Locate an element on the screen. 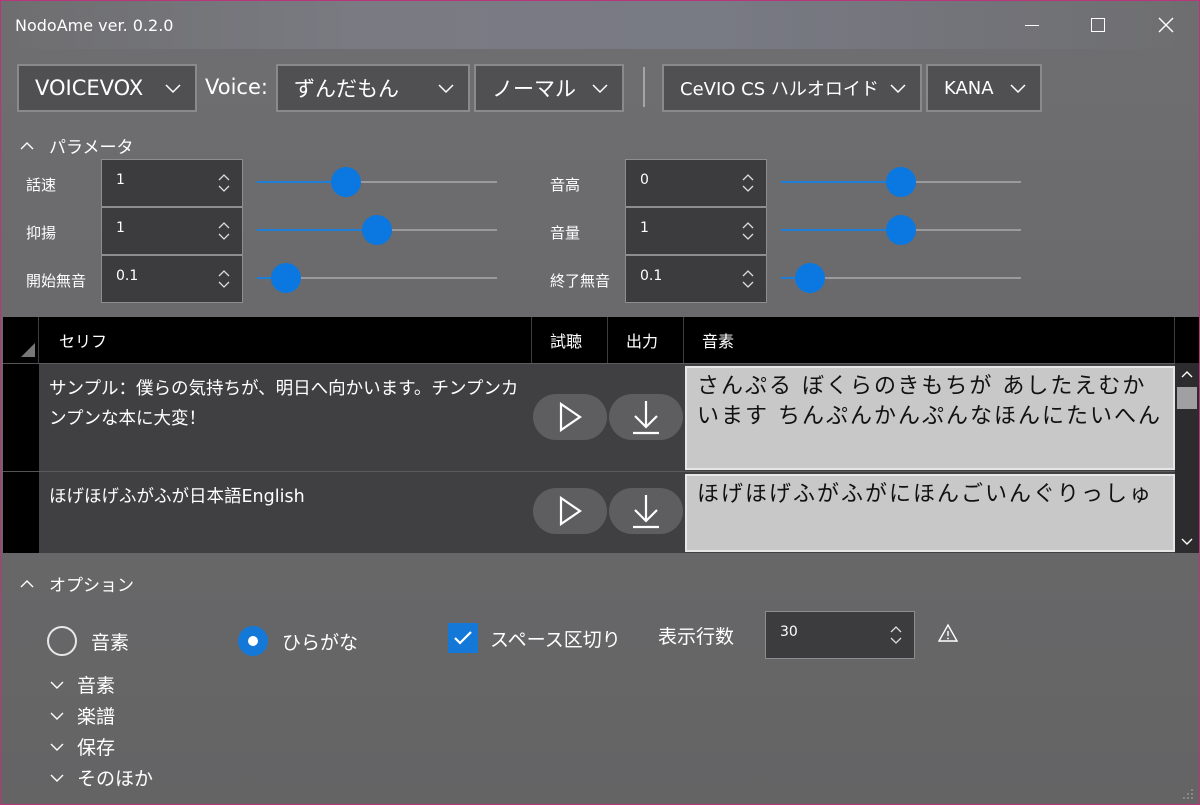  options-section-label: オプション is located at coordinates (91, 586).